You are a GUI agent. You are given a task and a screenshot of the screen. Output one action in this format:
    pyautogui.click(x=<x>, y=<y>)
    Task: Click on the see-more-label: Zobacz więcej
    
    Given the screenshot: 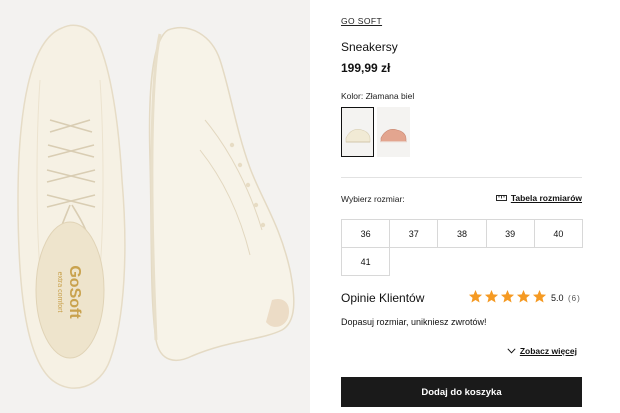 What is the action you would take?
    pyautogui.click(x=548, y=351)
    